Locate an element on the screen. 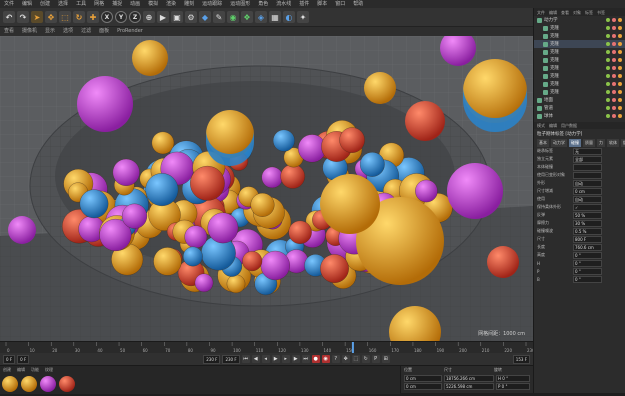 This screenshot has width=625, height=396. attribute-tab: 质量 is located at coordinates (589, 143).